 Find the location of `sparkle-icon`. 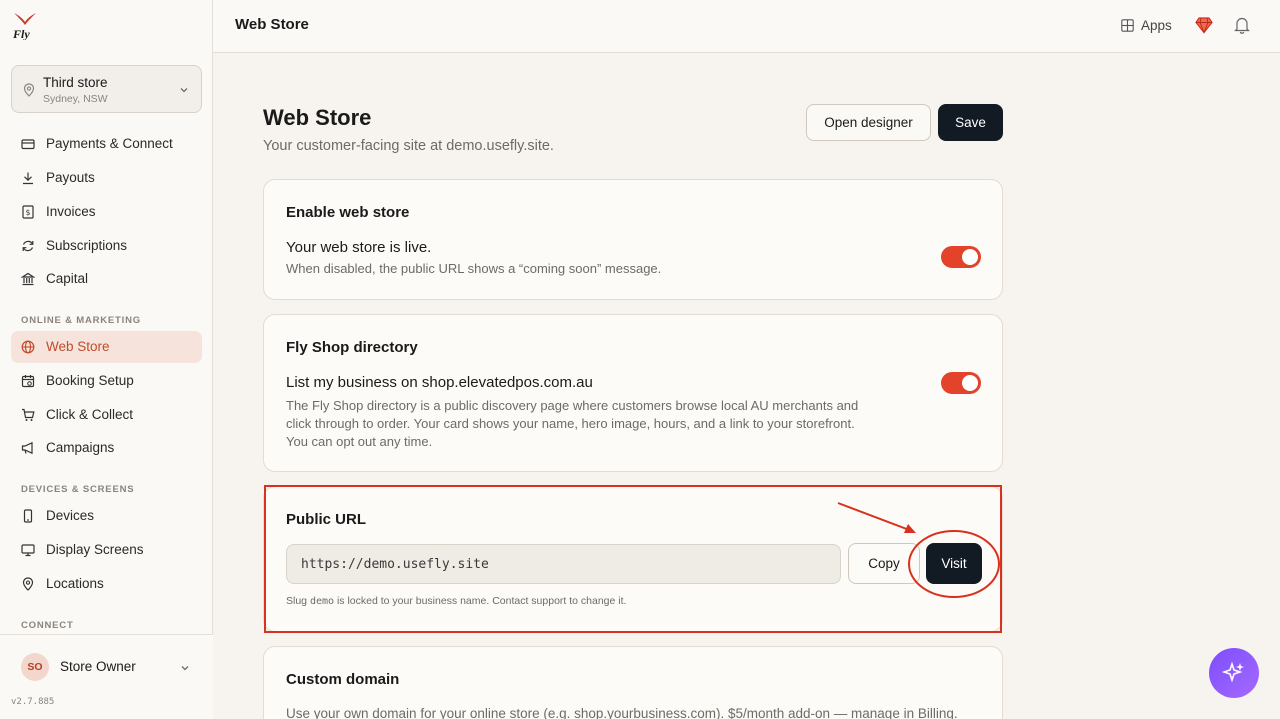

sparkle-icon is located at coordinates (1233, 672).